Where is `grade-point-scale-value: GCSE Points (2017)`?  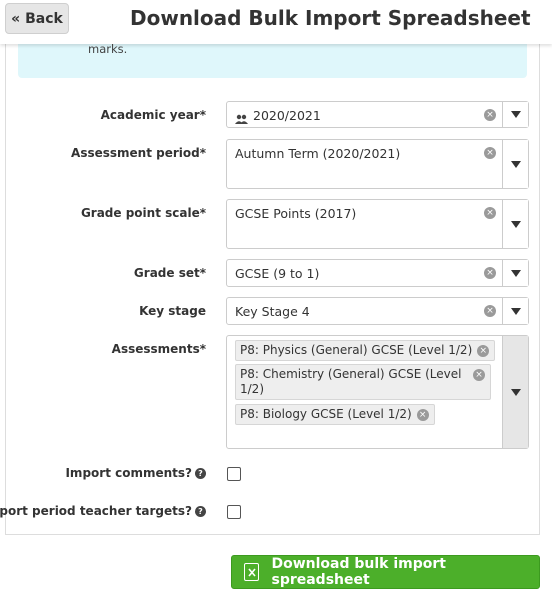 grade-point-scale-value: GCSE Points (2017) is located at coordinates (296, 213).